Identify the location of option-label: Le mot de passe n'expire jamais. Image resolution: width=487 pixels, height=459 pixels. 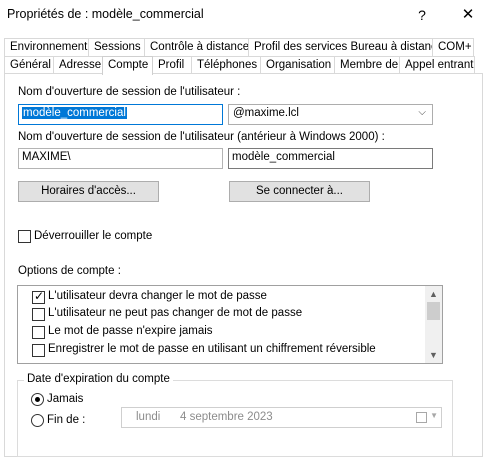
(130, 331).